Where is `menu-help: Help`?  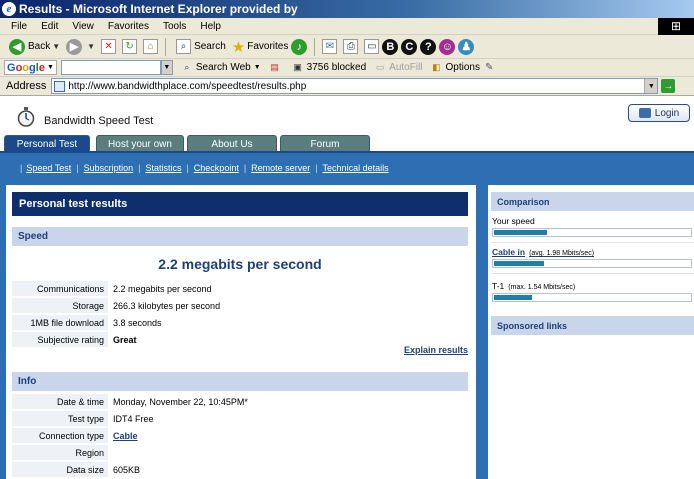 menu-help: Help is located at coordinates (210, 26).